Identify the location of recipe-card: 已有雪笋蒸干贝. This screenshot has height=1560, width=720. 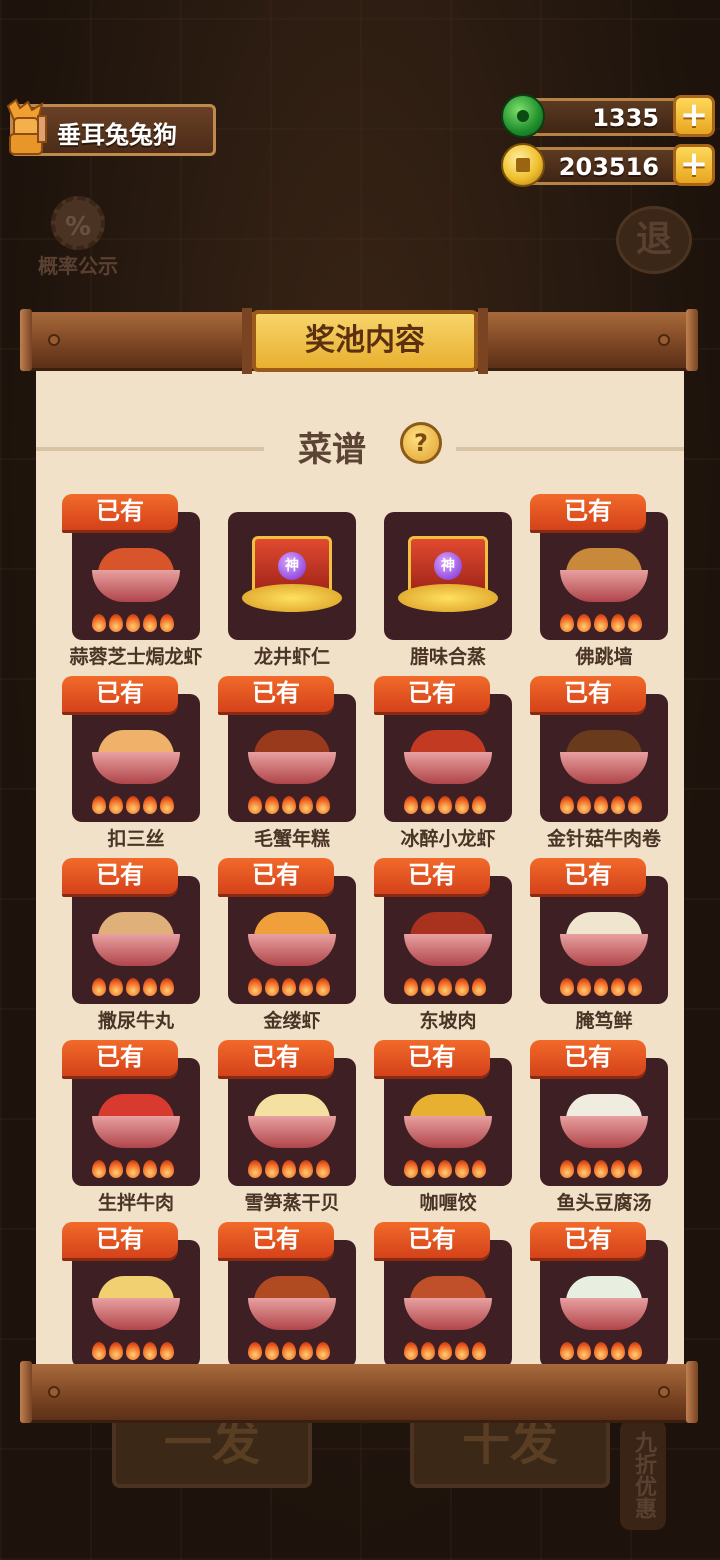
(282, 1131).